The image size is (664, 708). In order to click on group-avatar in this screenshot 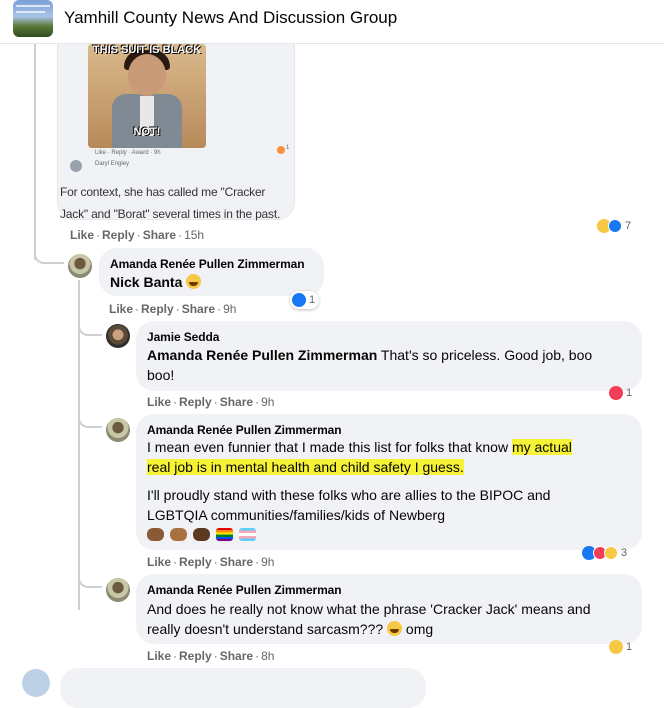, I will do `click(33, 18)`.